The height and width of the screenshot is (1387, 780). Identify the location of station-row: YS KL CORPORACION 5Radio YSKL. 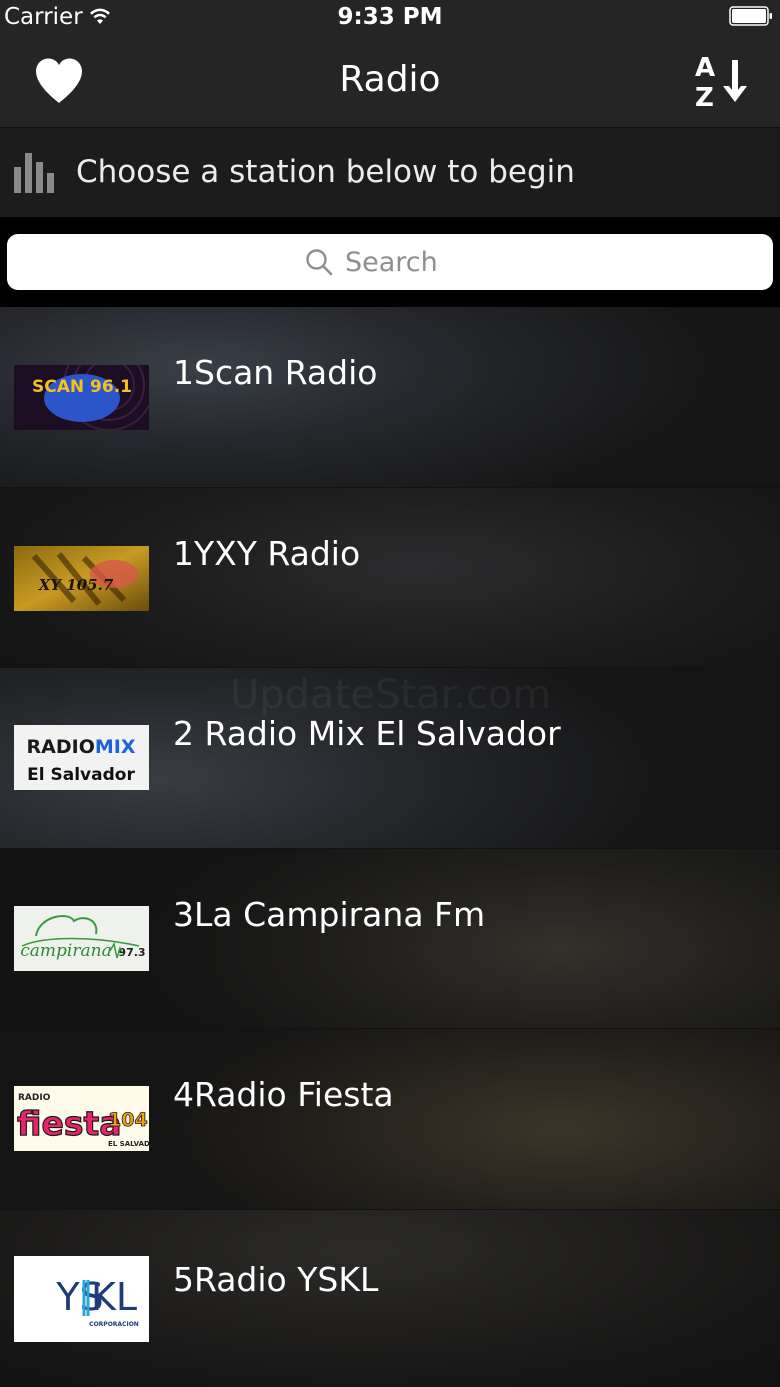
(390, 1298).